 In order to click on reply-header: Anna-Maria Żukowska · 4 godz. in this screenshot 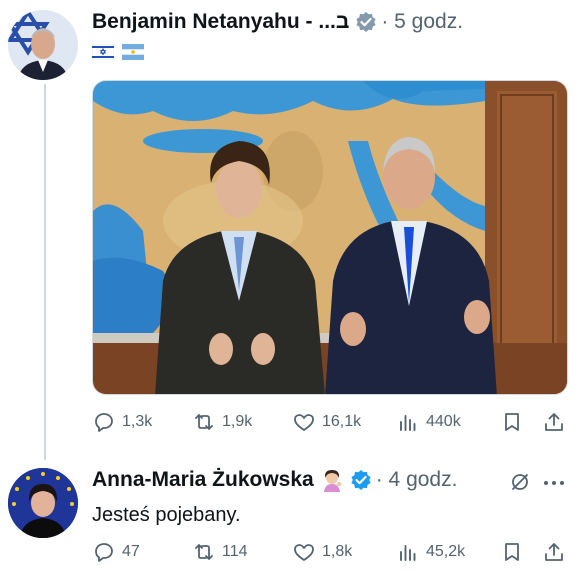, I will do `click(274, 480)`.